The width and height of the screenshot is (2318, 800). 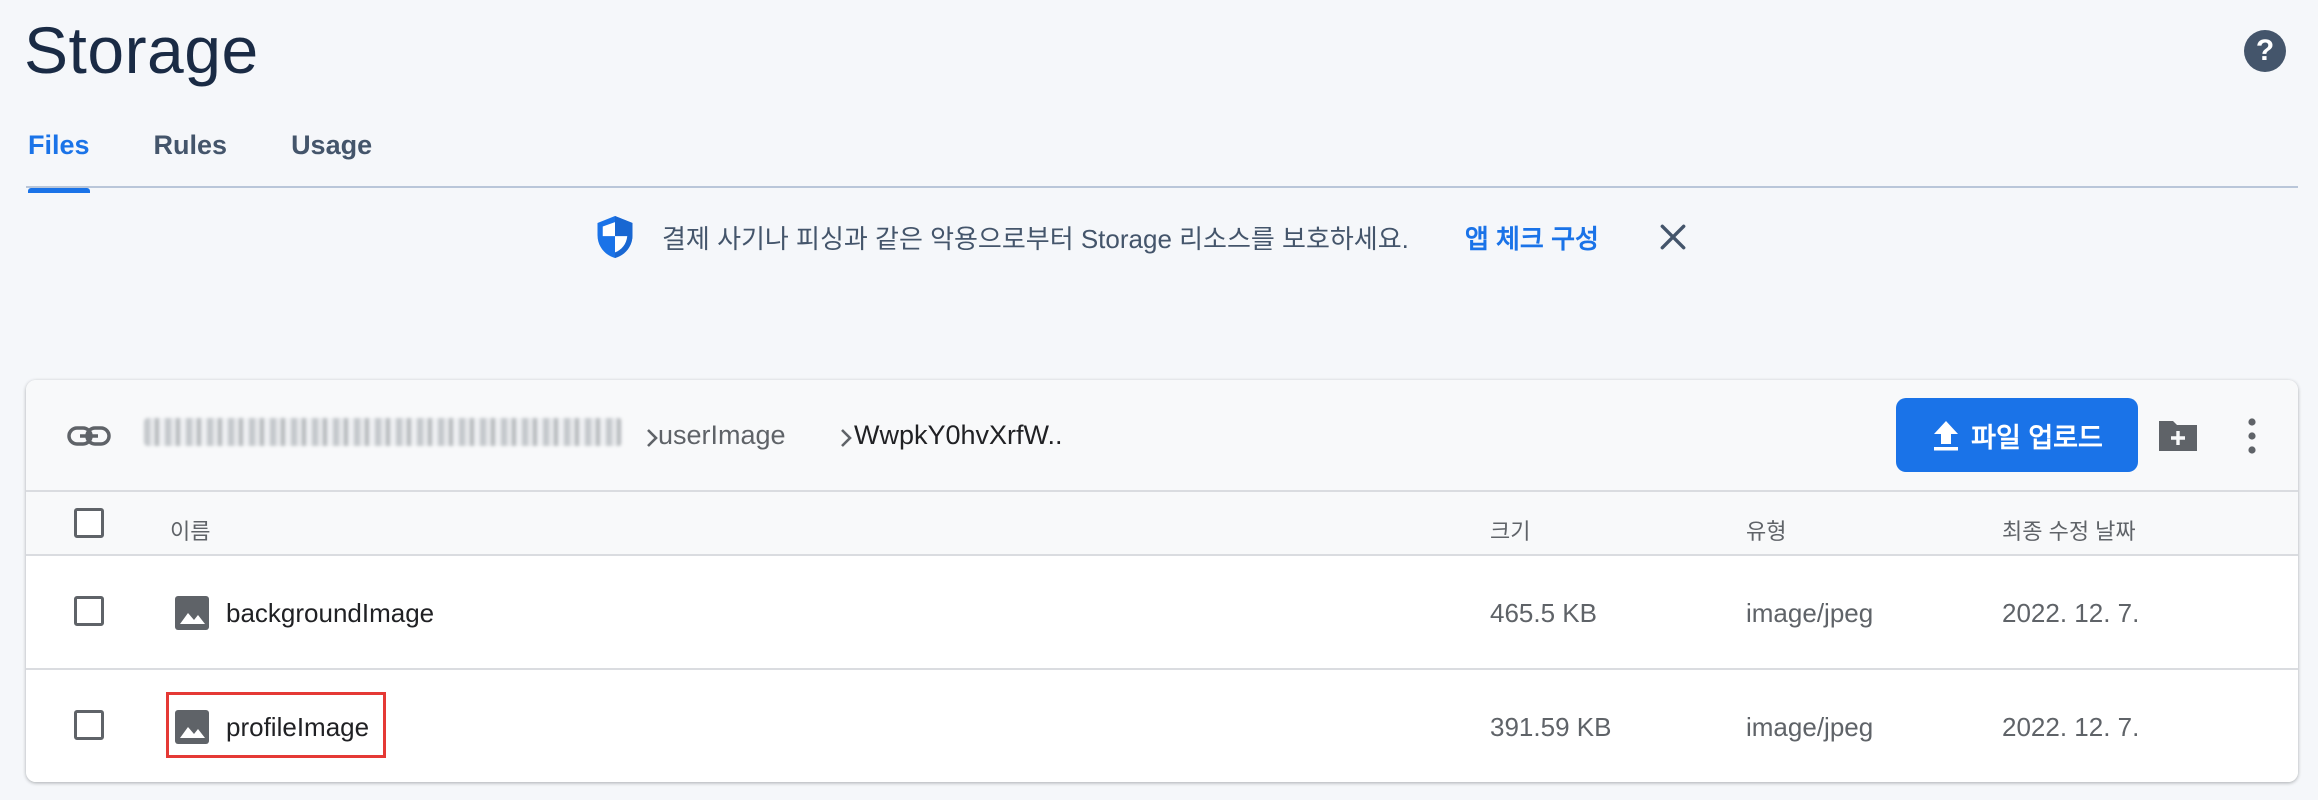 I want to click on page-title: Storage, so click(x=141, y=50).